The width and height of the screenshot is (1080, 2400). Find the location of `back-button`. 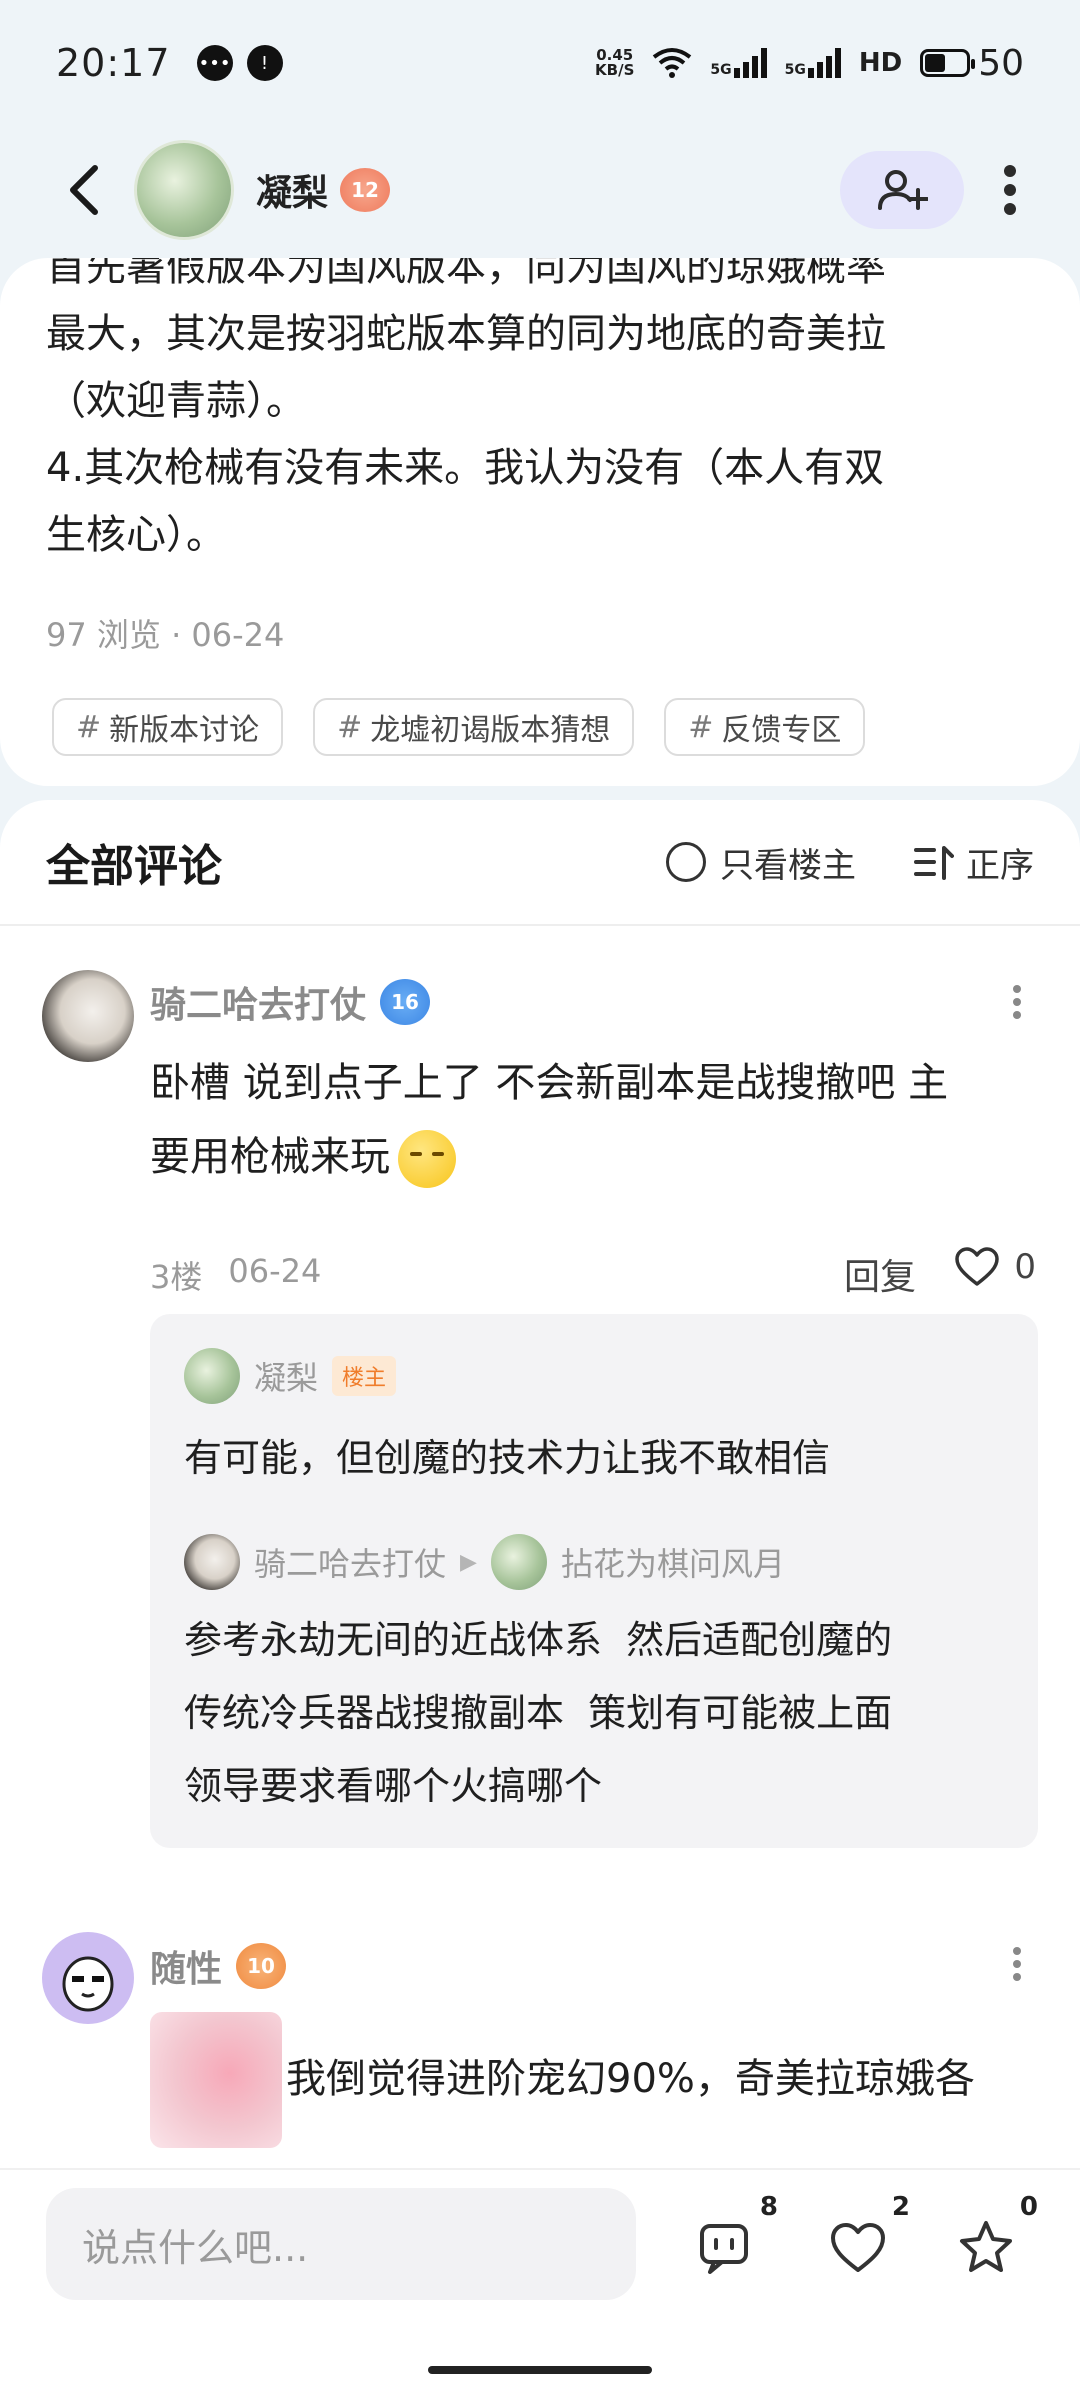

back-button is located at coordinates (85, 190).